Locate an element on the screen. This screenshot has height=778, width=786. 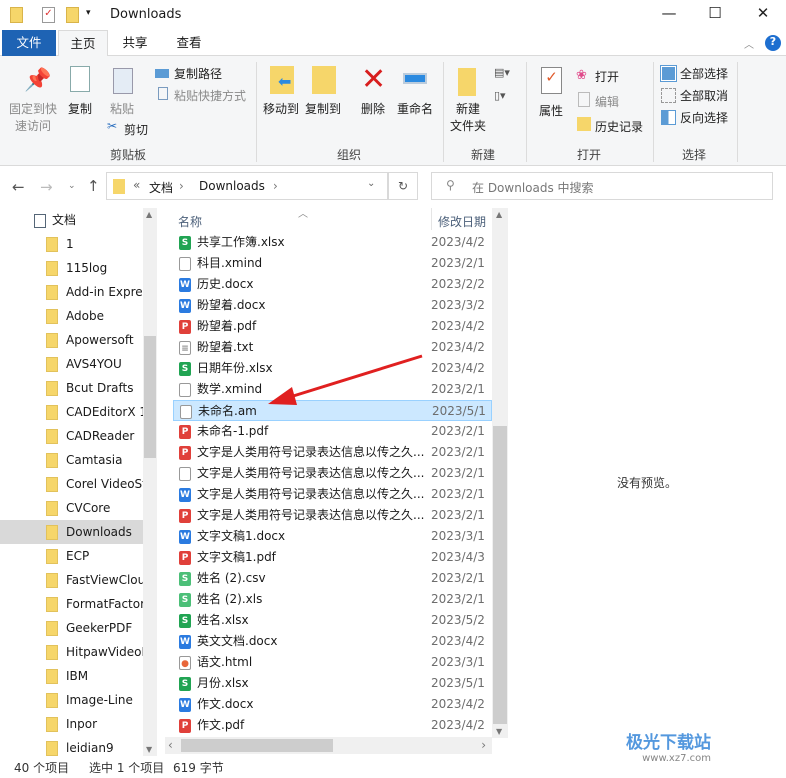
sidebar-item-folder: 1 is located at coordinates (71, 244).